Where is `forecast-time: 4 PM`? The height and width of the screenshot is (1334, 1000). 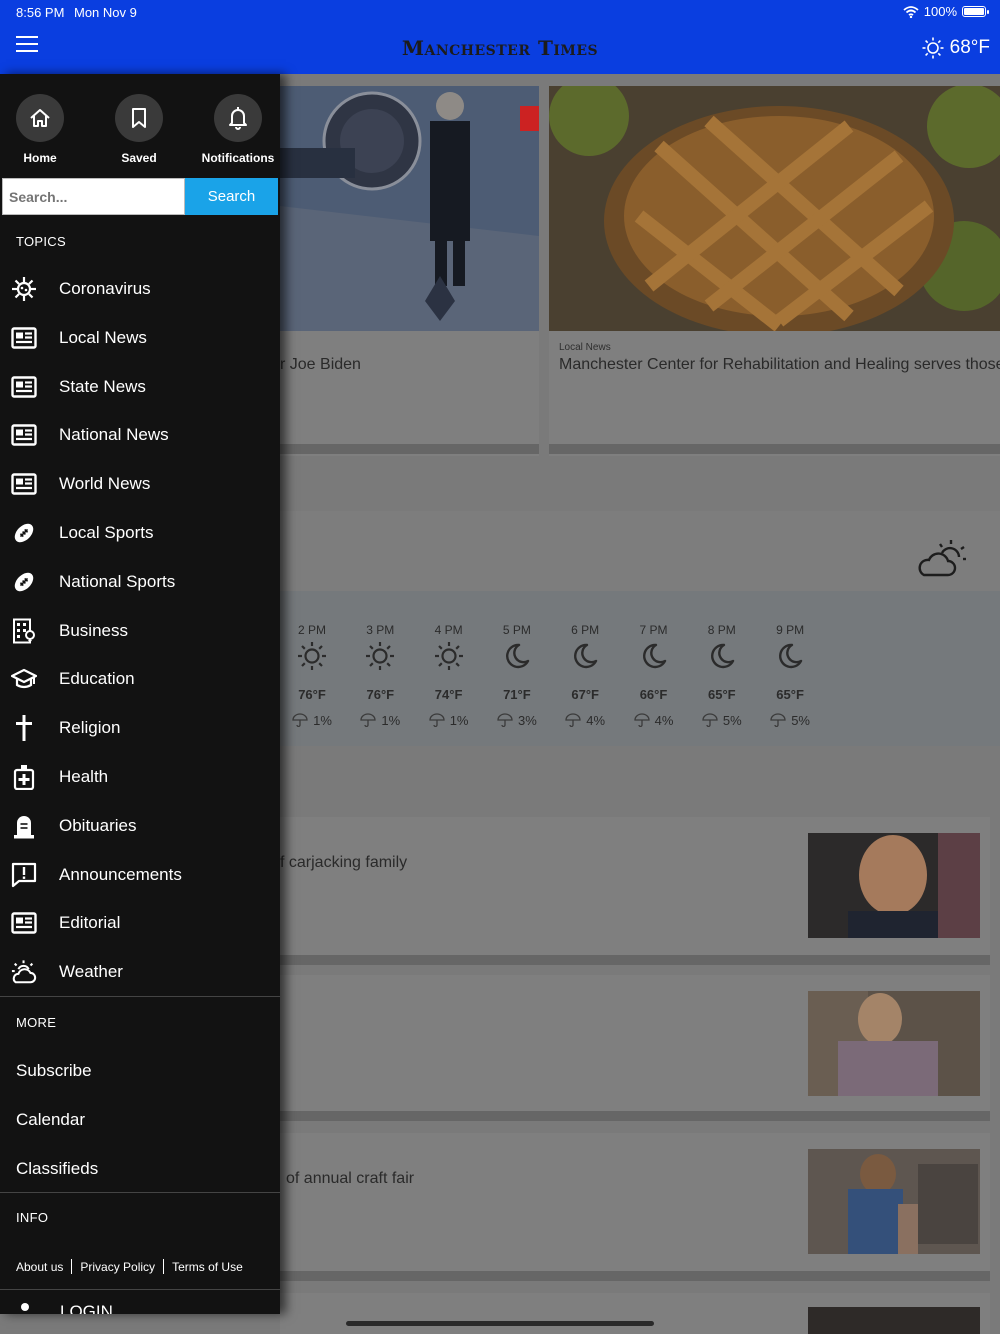 forecast-time: 4 PM is located at coordinates (448, 630).